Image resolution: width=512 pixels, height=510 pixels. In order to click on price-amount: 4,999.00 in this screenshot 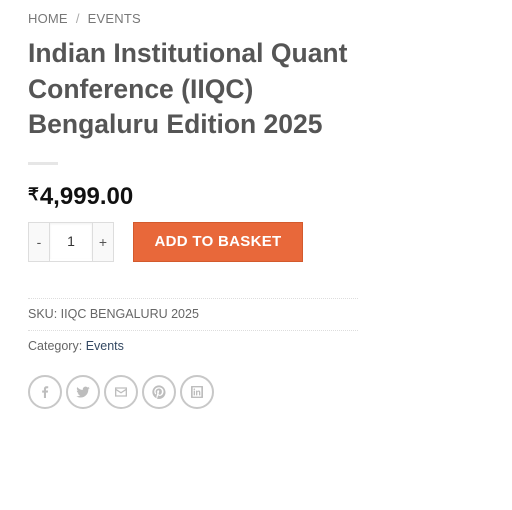, I will do `click(86, 196)`.